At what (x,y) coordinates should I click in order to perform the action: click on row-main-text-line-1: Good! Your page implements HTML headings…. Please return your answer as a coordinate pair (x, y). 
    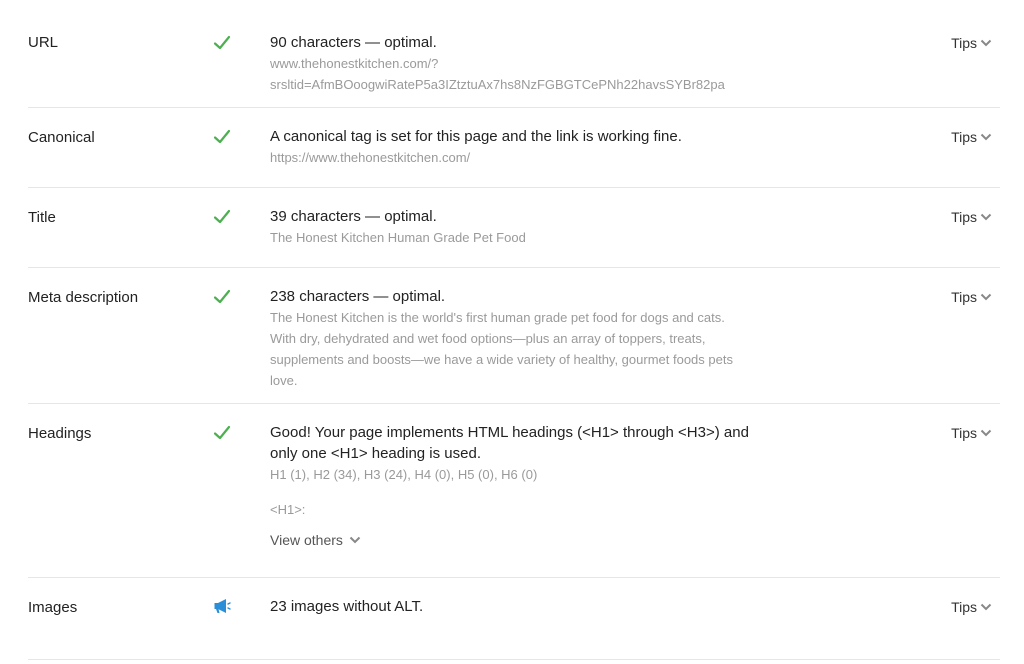
    Looking at the image, I should click on (509, 432).